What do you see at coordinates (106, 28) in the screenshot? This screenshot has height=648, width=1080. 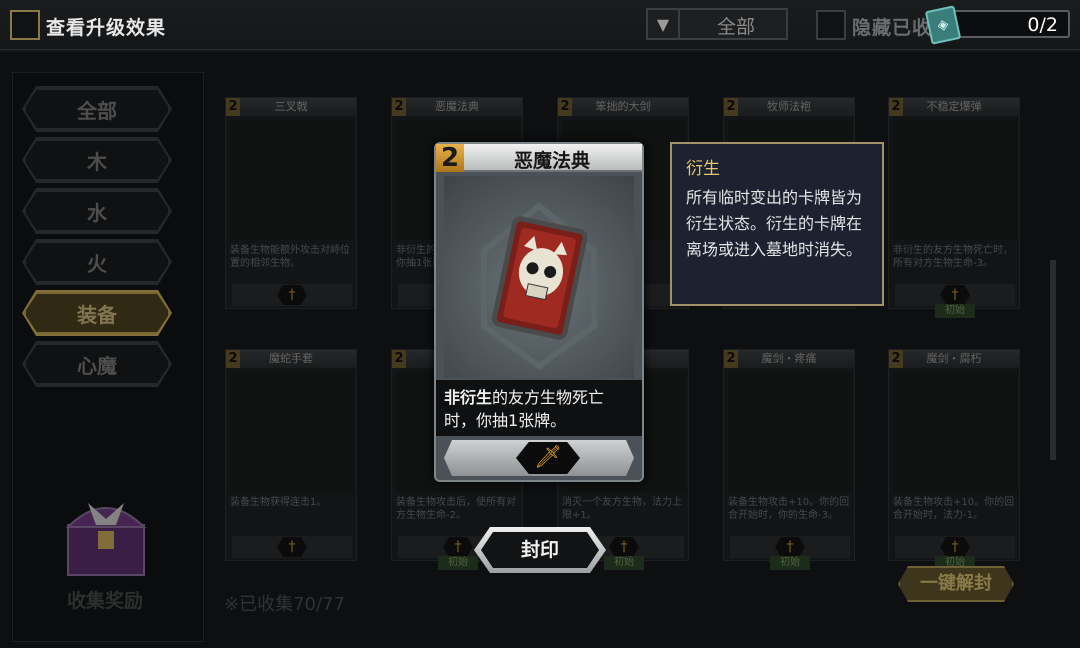 I see `upgrade-label: 查看升级效果` at bounding box center [106, 28].